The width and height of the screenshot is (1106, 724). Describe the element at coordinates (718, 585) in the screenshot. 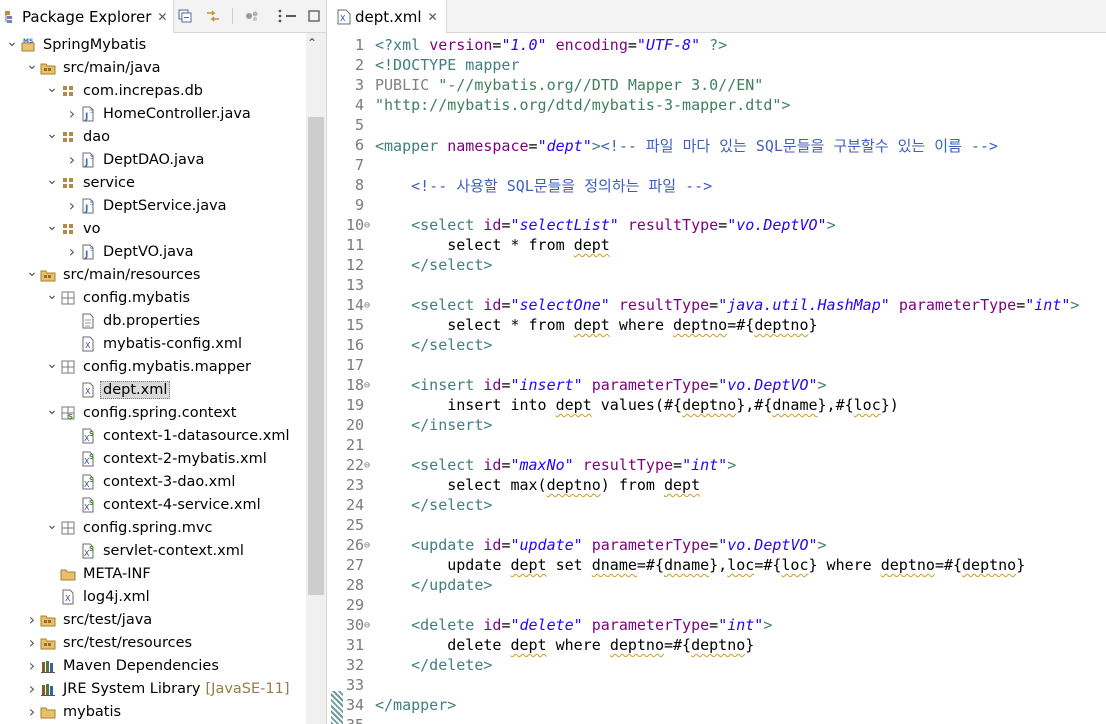

I see `code-line: 28 </update>` at that location.